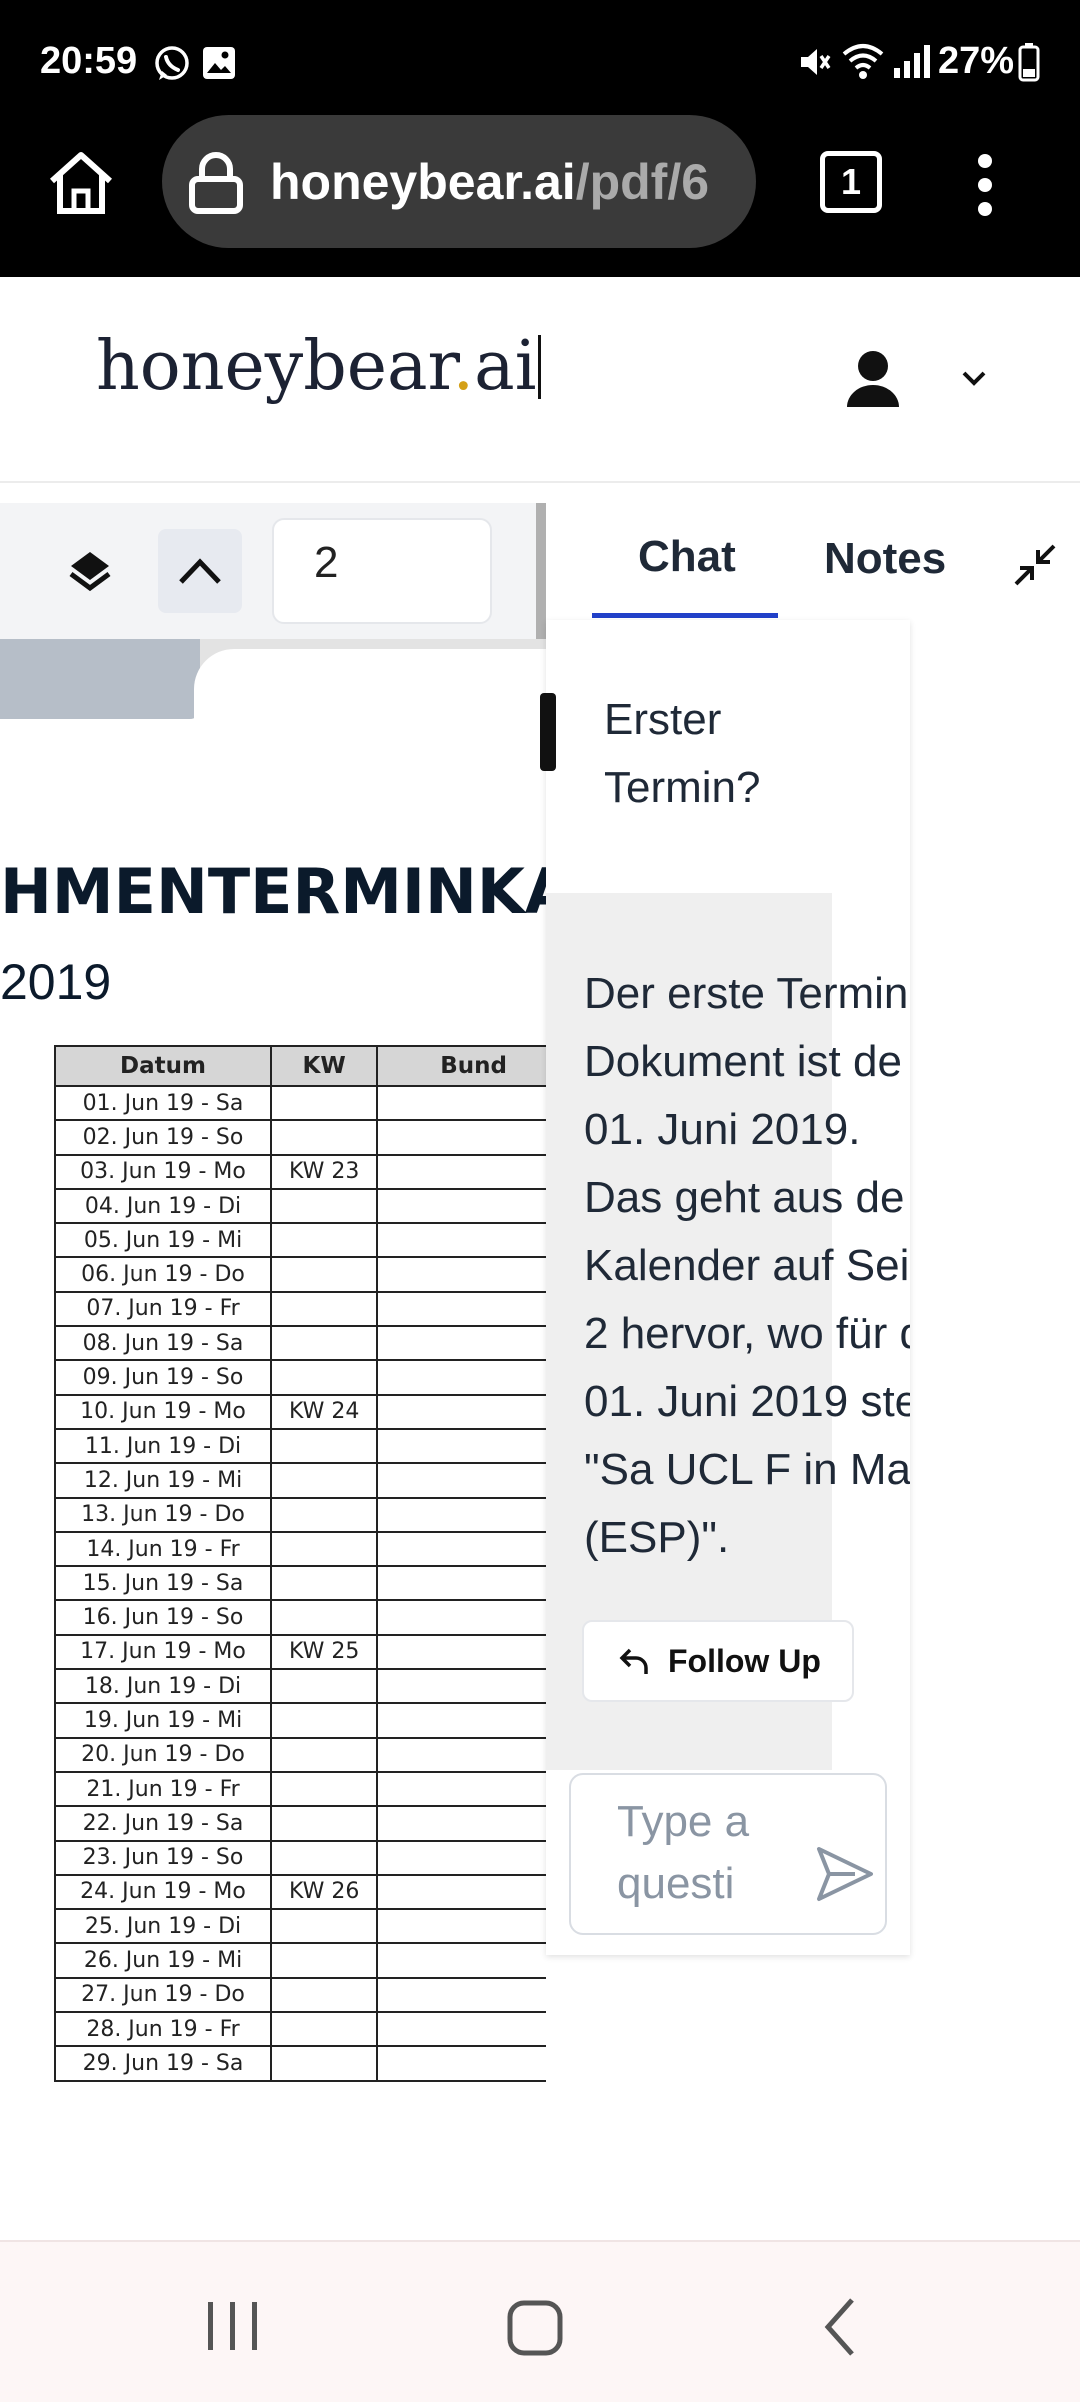 Image resolution: width=1080 pixels, height=2402 pixels. I want to click on tab-chat: Chat, so click(687, 557).